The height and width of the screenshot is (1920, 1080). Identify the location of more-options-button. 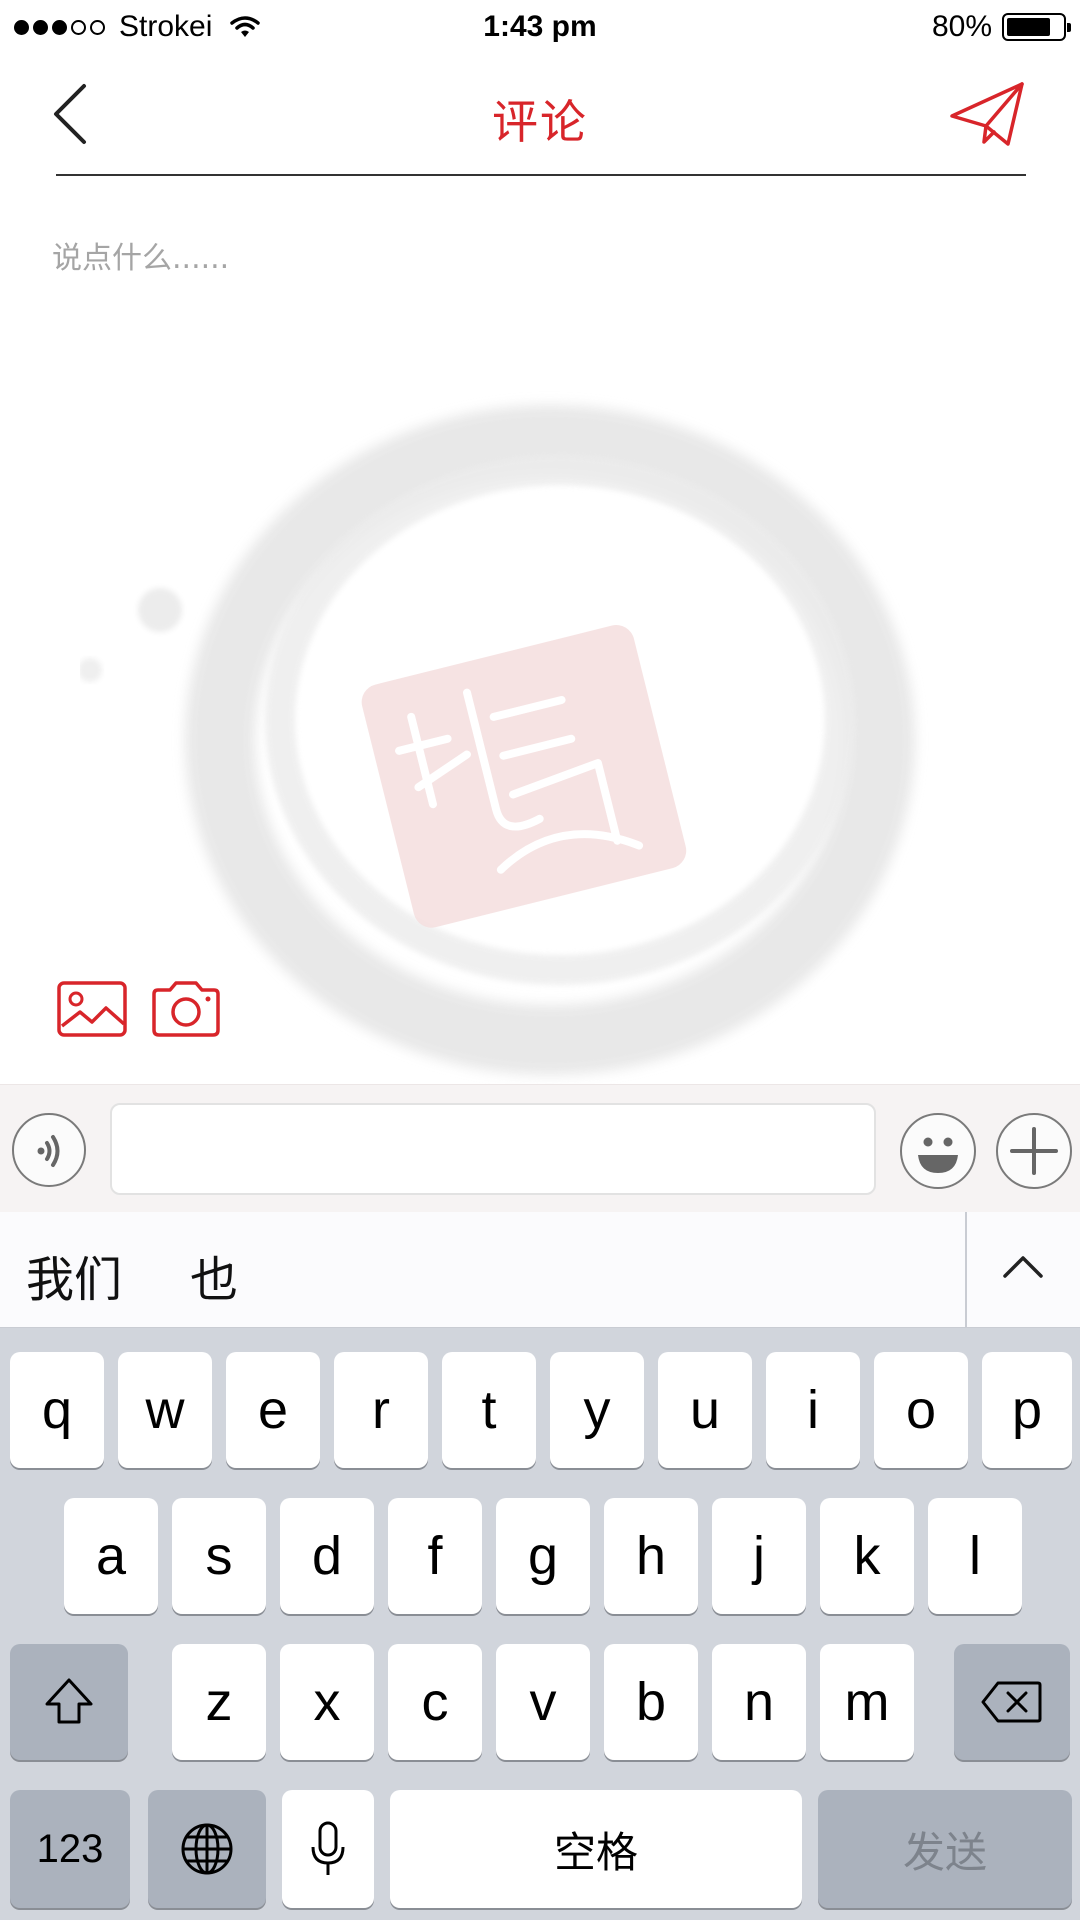
(1034, 1151).